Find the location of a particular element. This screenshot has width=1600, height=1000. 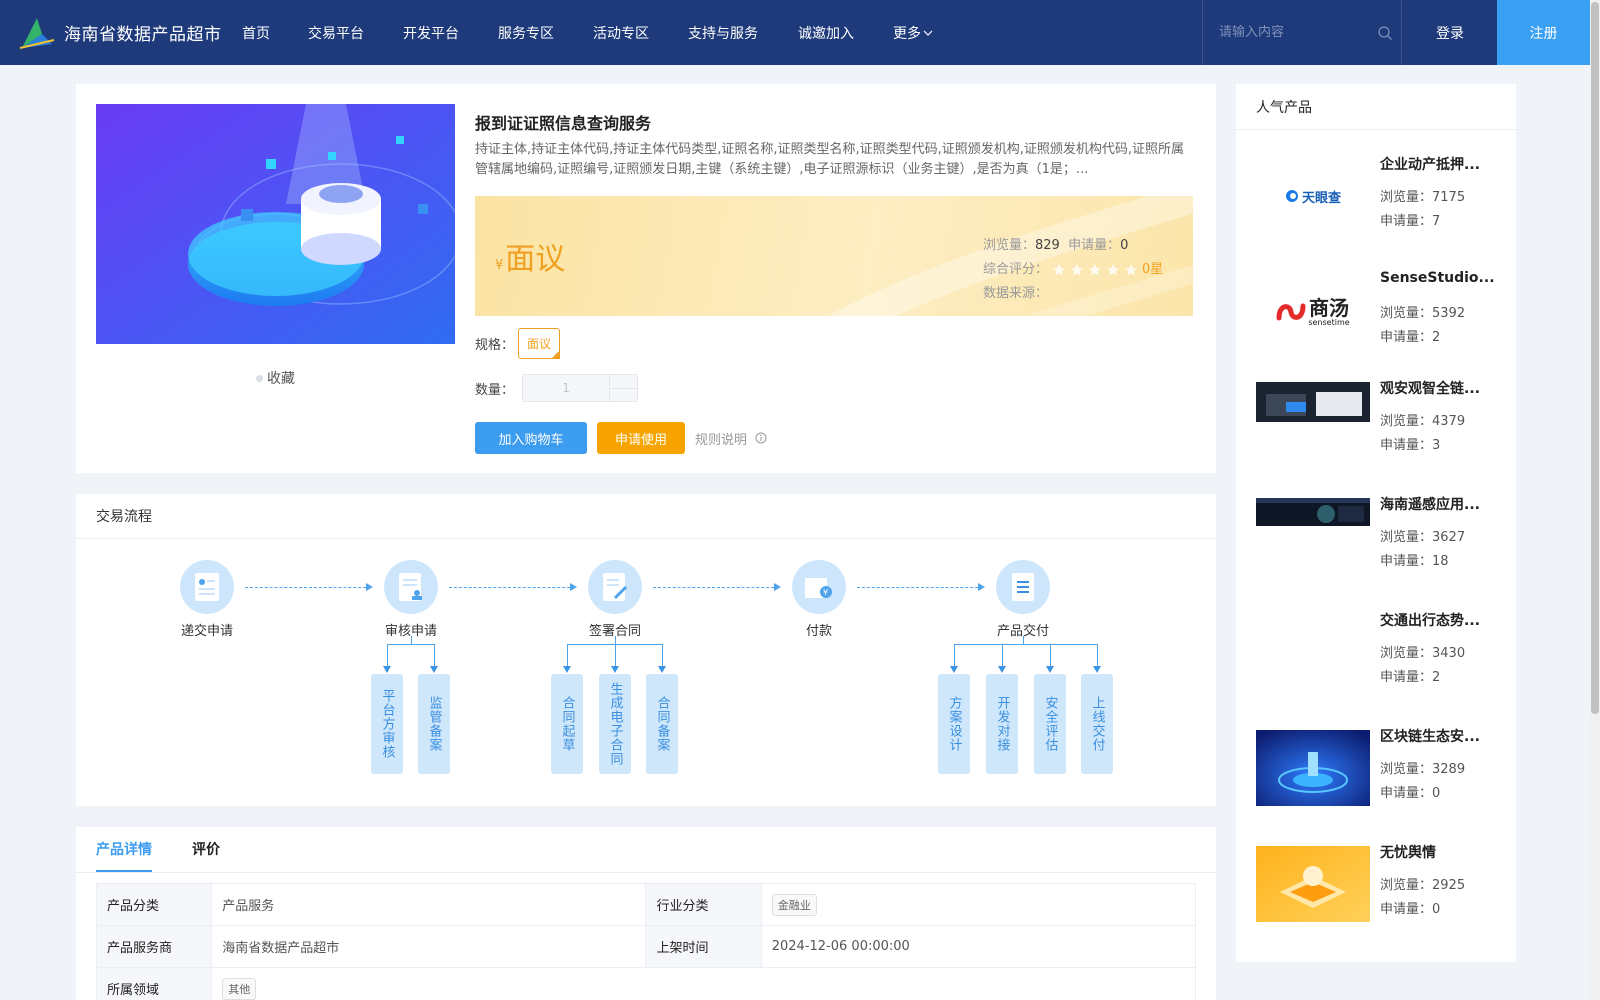

favorite-button: 收藏 is located at coordinates (275, 378).